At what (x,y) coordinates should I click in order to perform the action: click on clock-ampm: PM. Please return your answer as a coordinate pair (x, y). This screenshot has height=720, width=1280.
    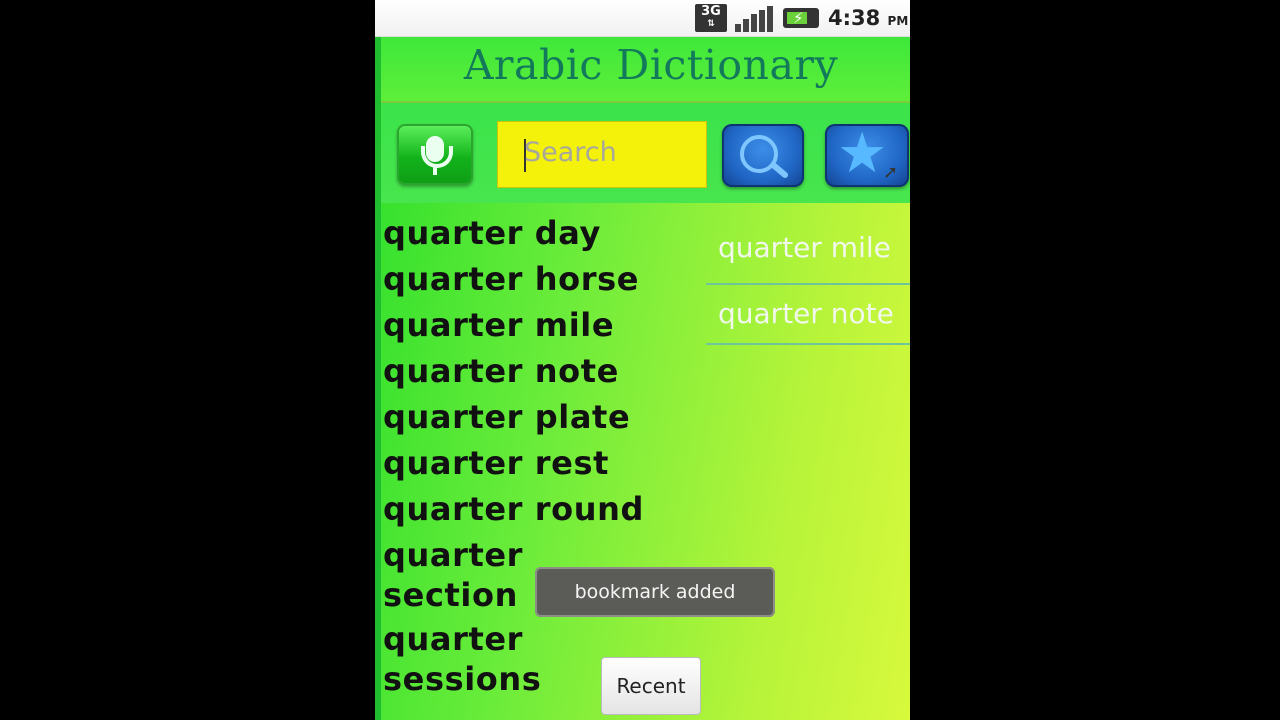
    Looking at the image, I should click on (898, 21).